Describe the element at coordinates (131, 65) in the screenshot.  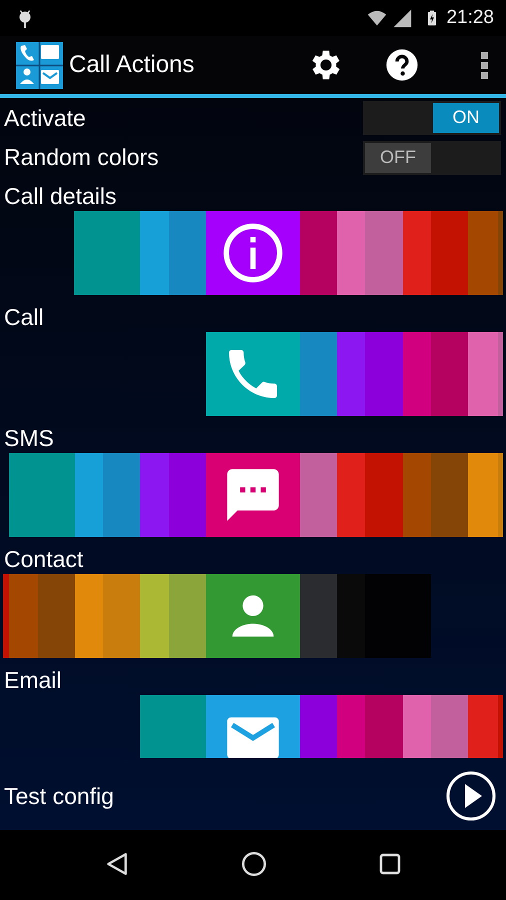
I see `app-title: Call Actions` at that location.